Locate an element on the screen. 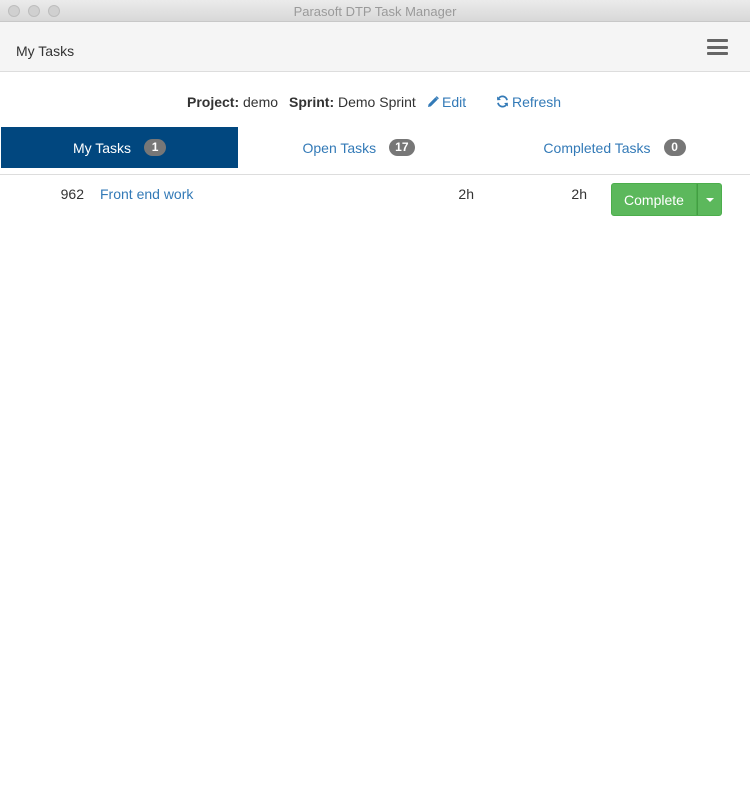 The width and height of the screenshot is (750, 800). window-title: Parasoft DTP Task Manager is located at coordinates (375, 11).